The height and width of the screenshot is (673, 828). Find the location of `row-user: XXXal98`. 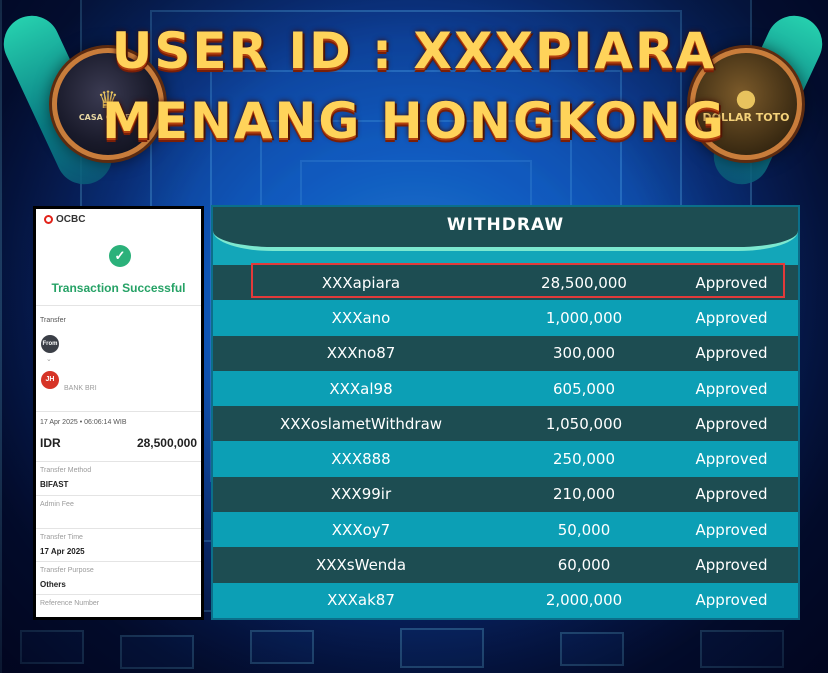

row-user: XXXal98 is located at coordinates (361, 388).